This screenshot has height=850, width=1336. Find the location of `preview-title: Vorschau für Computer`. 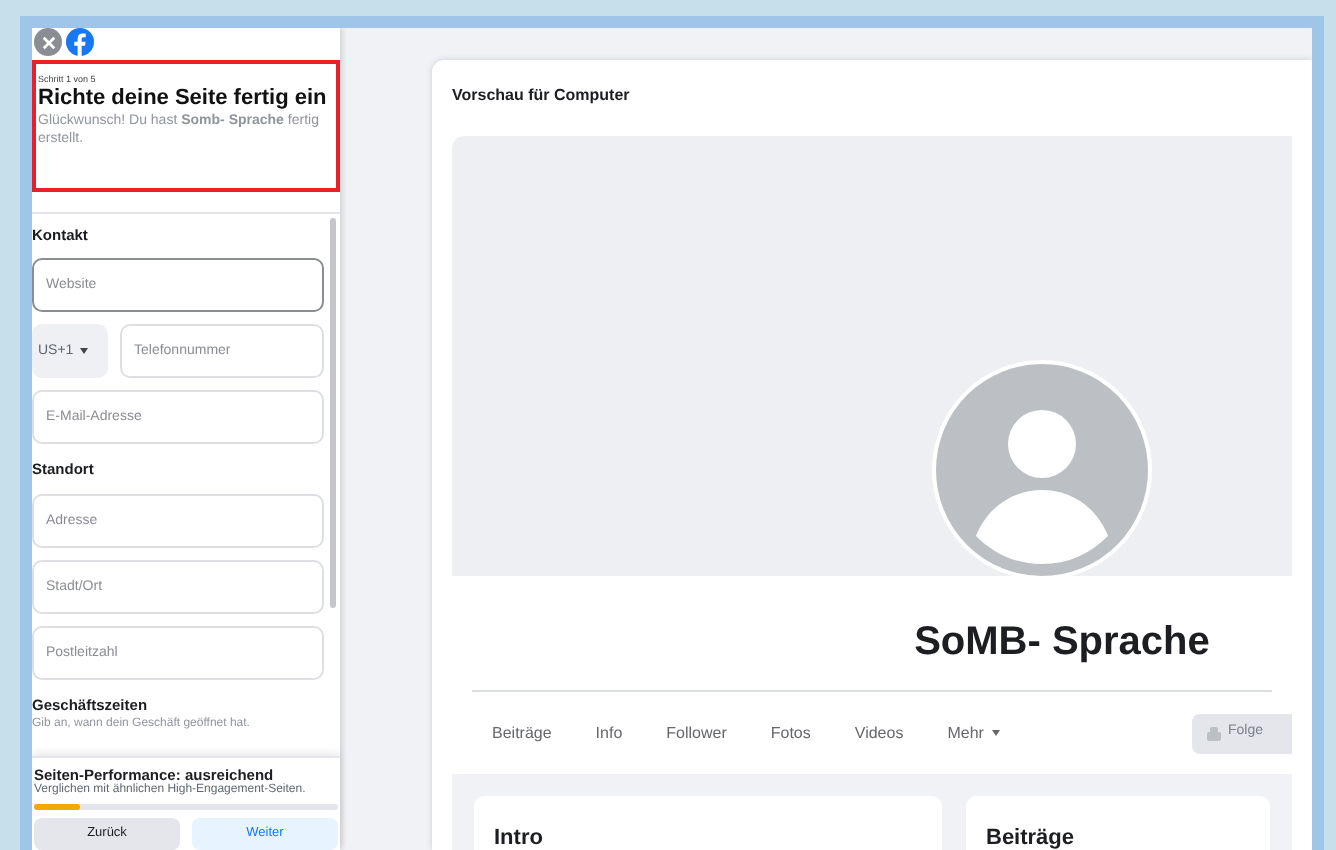

preview-title: Vorschau für Computer is located at coordinates (541, 96).